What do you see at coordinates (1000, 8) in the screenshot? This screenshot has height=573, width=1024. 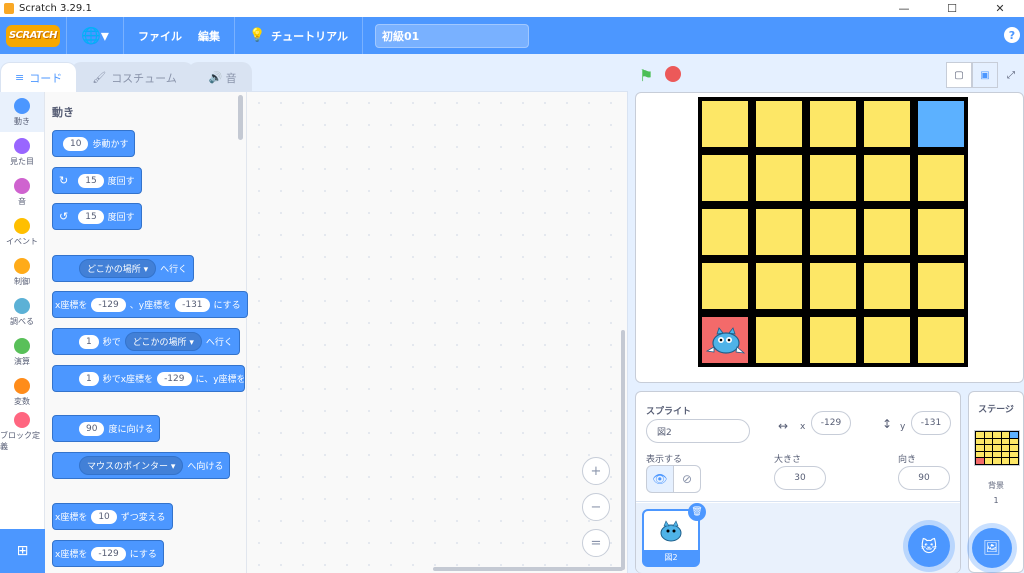 I see `close-button: ✕` at bounding box center [1000, 8].